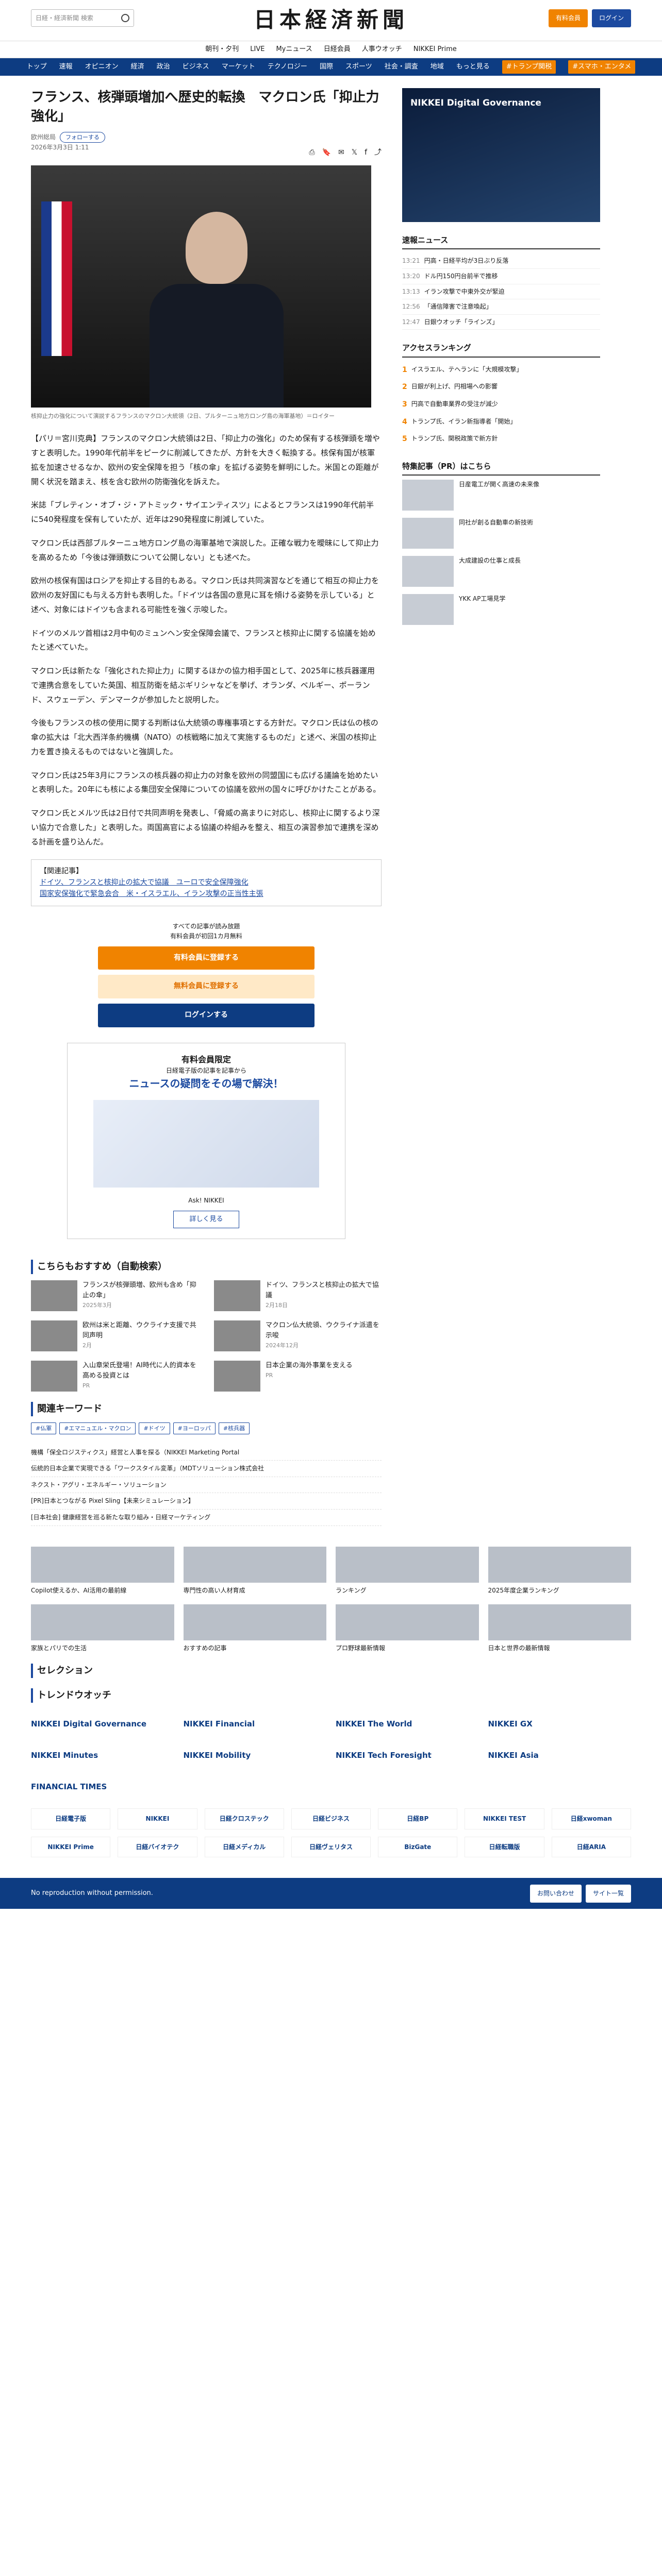  I want to click on news-item: 13:20 ドル円150円台前半で推移, so click(501, 276).